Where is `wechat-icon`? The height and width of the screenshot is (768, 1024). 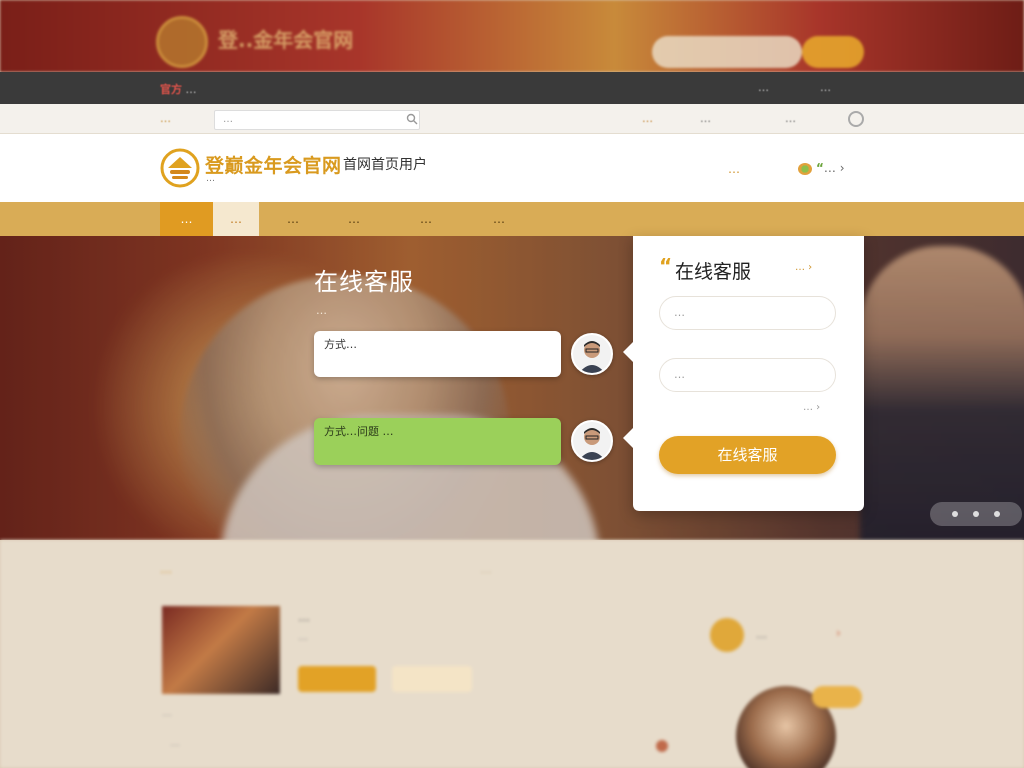 wechat-icon is located at coordinates (805, 169).